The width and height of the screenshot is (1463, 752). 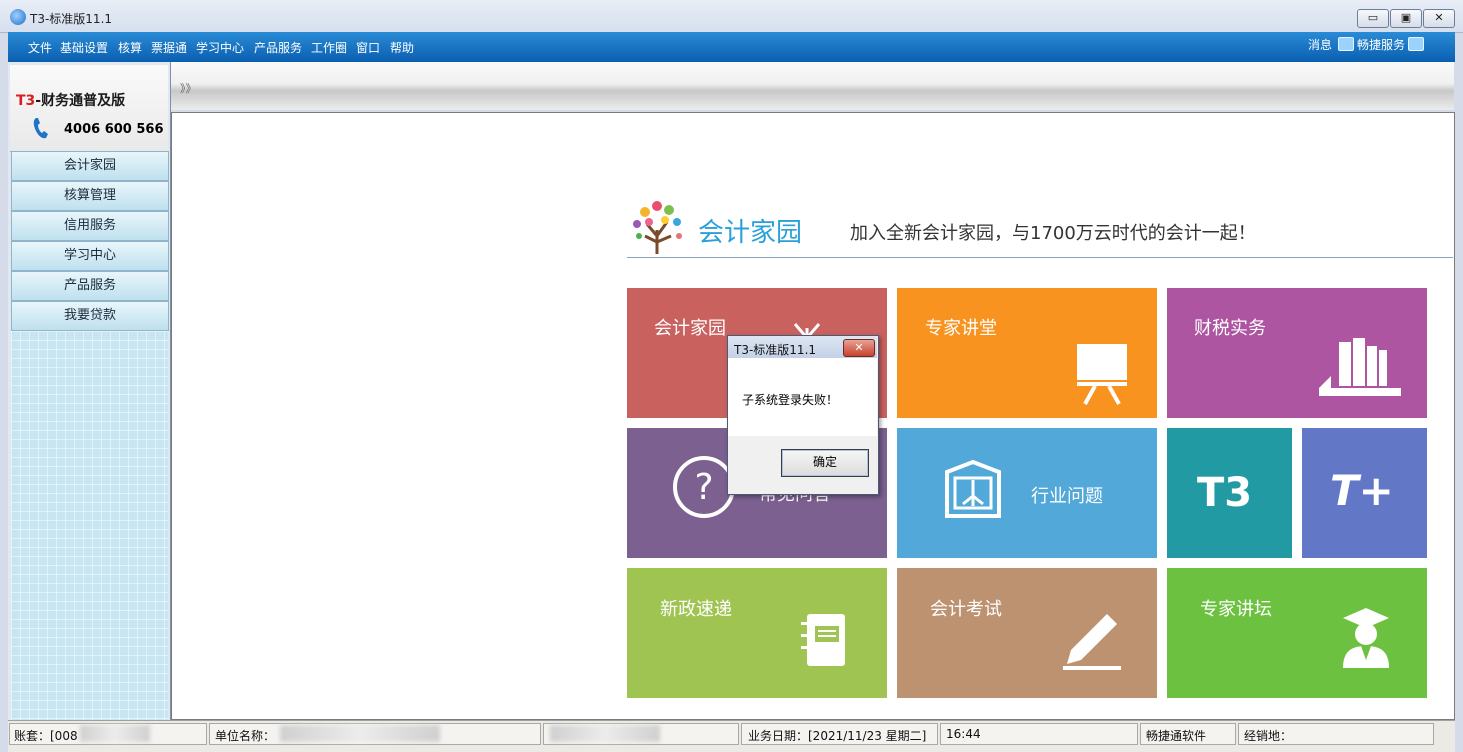 What do you see at coordinates (40, 47) in the screenshot?
I see `menu-file: 文件` at bounding box center [40, 47].